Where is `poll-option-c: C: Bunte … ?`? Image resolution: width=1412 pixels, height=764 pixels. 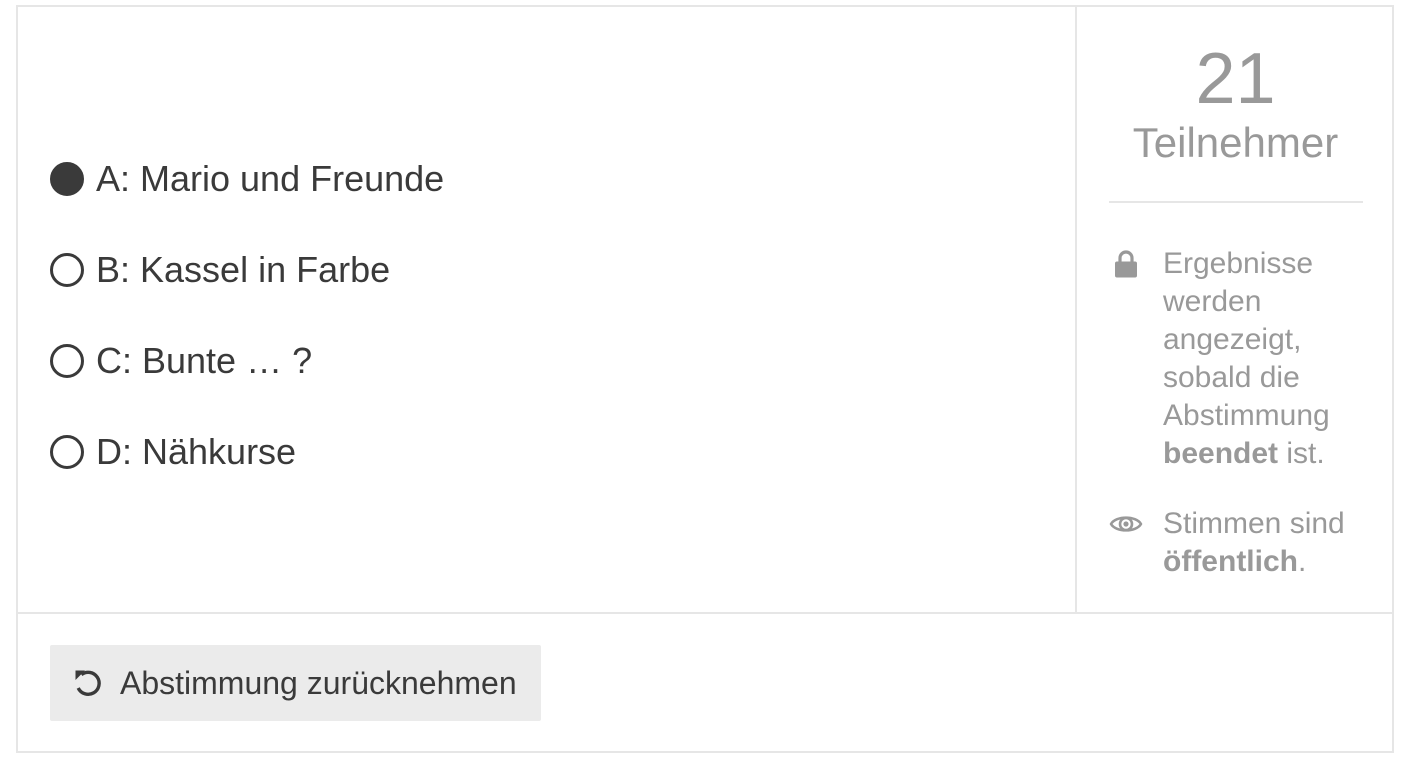 poll-option-c: C: Bunte … ? is located at coordinates (181, 360).